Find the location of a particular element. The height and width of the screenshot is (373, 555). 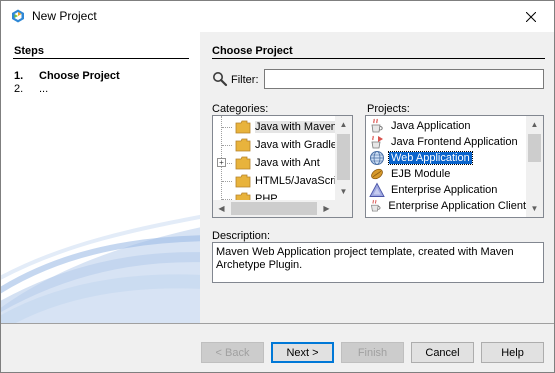

page-title: Choose Project is located at coordinates (252, 51).